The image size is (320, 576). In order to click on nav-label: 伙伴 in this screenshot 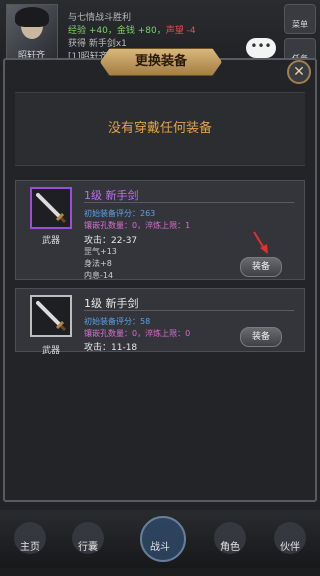, I will do `click(290, 547)`.